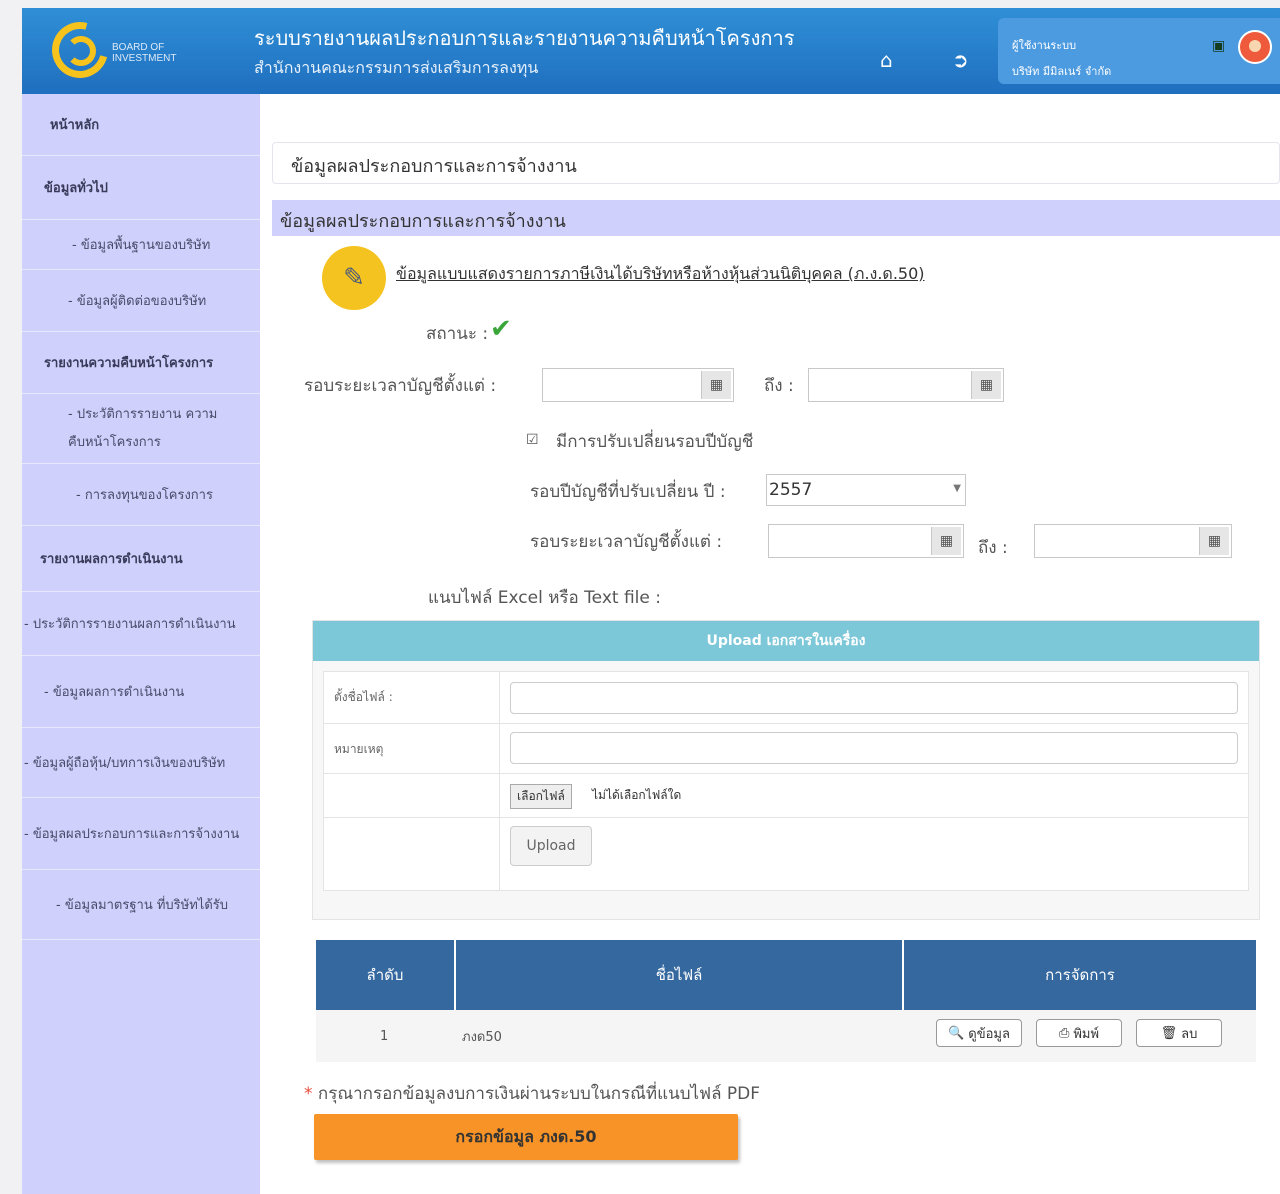 The height and width of the screenshot is (1194, 1280). Describe the element at coordinates (526, 1137) in the screenshot. I see `fill-pnd50-button: กรอกข้อมูล ภงด.50` at that location.